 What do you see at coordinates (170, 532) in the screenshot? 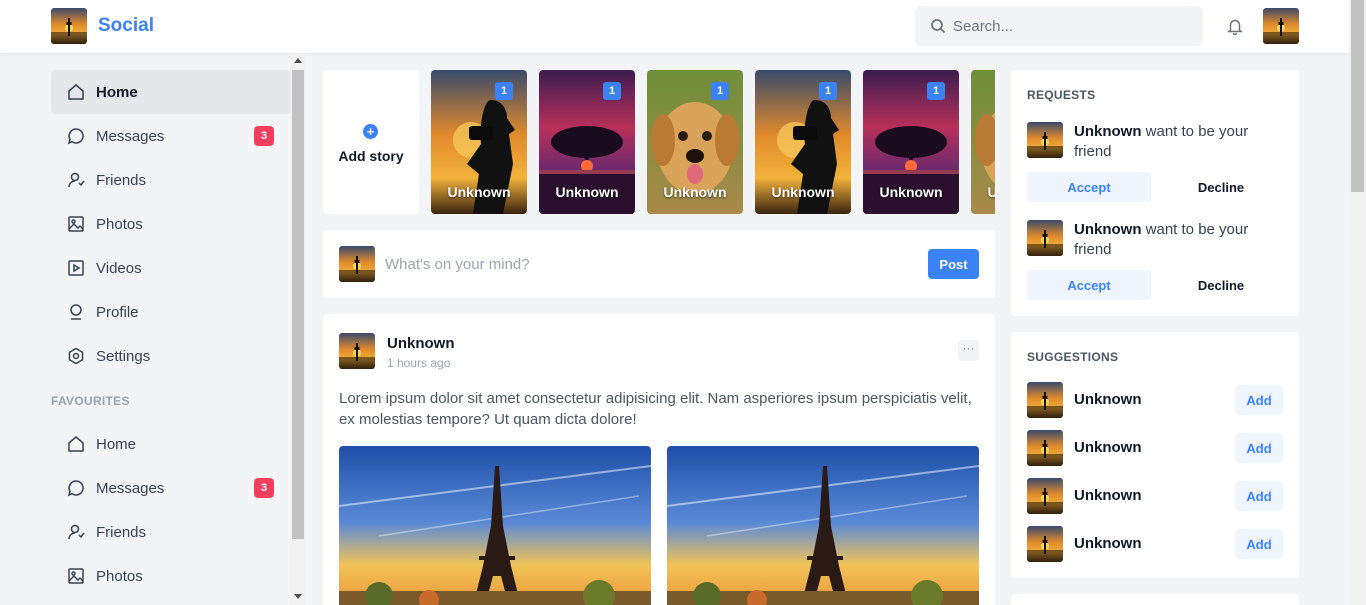
I see `sidebar-item-fav-friends: Friends` at bounding box center [170, 532].